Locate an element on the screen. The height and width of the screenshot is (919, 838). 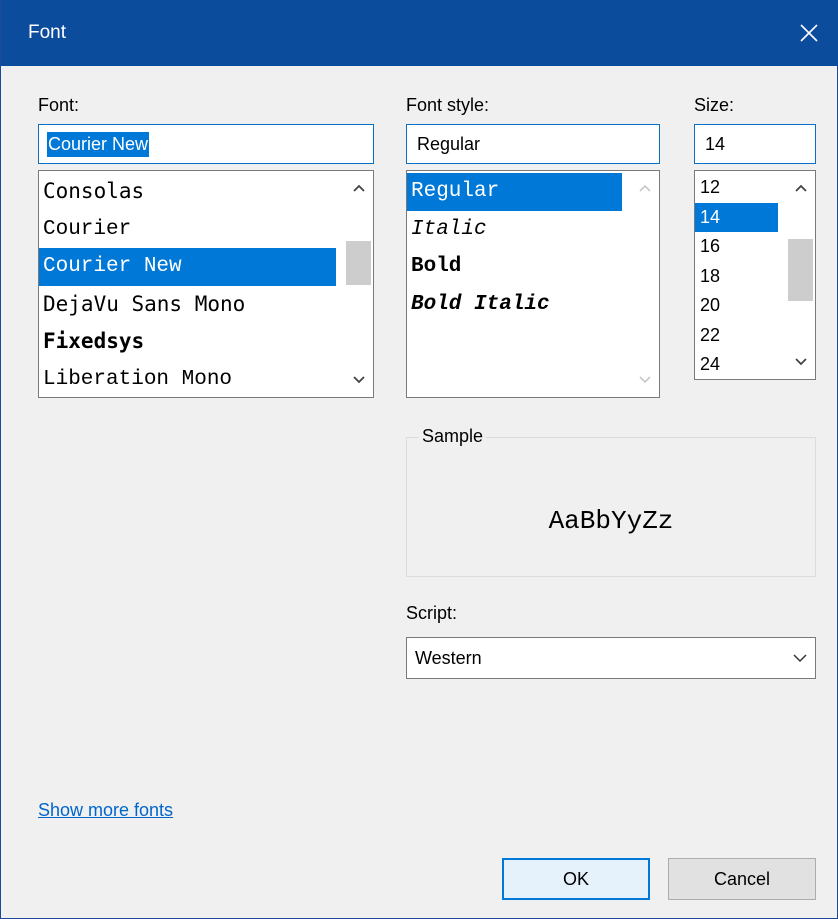
show-more-fonts-link: Show more fonts is located at coordinates (105, 810).